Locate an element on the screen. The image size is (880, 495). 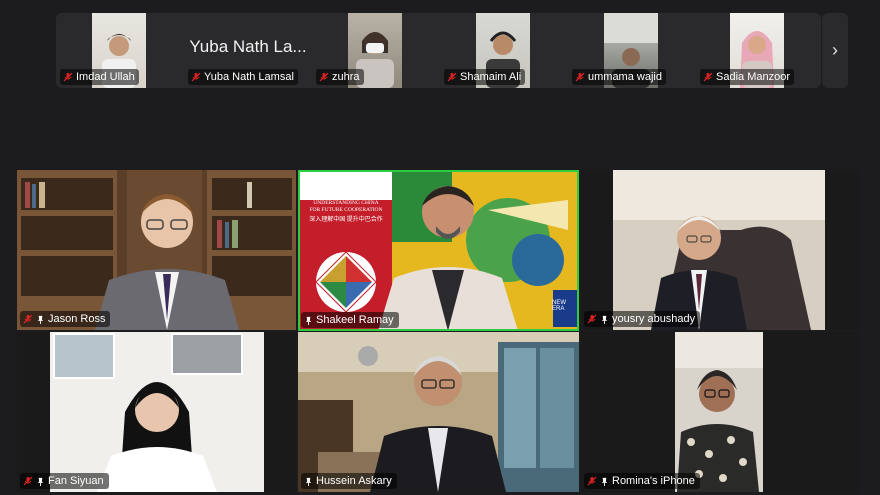
participant-name: Romina's iPhone is located at coordinates (653, 481).